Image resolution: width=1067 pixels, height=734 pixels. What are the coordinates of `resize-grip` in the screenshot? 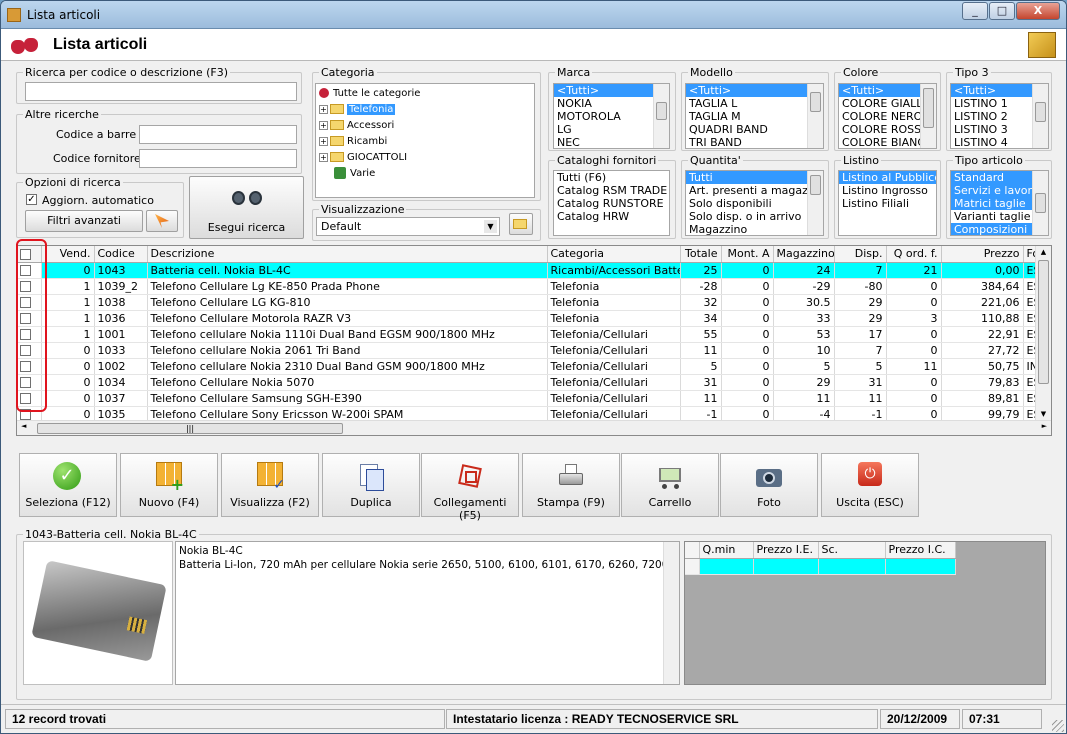 It's located at (1058, 726).